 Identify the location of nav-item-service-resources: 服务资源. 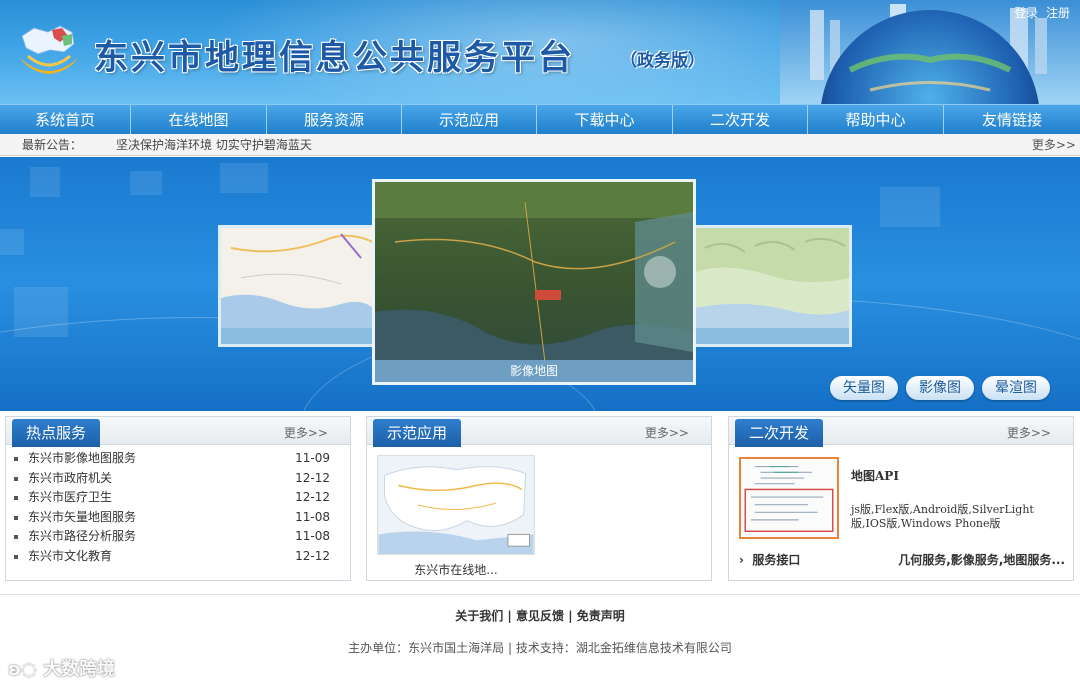
(334, 120).